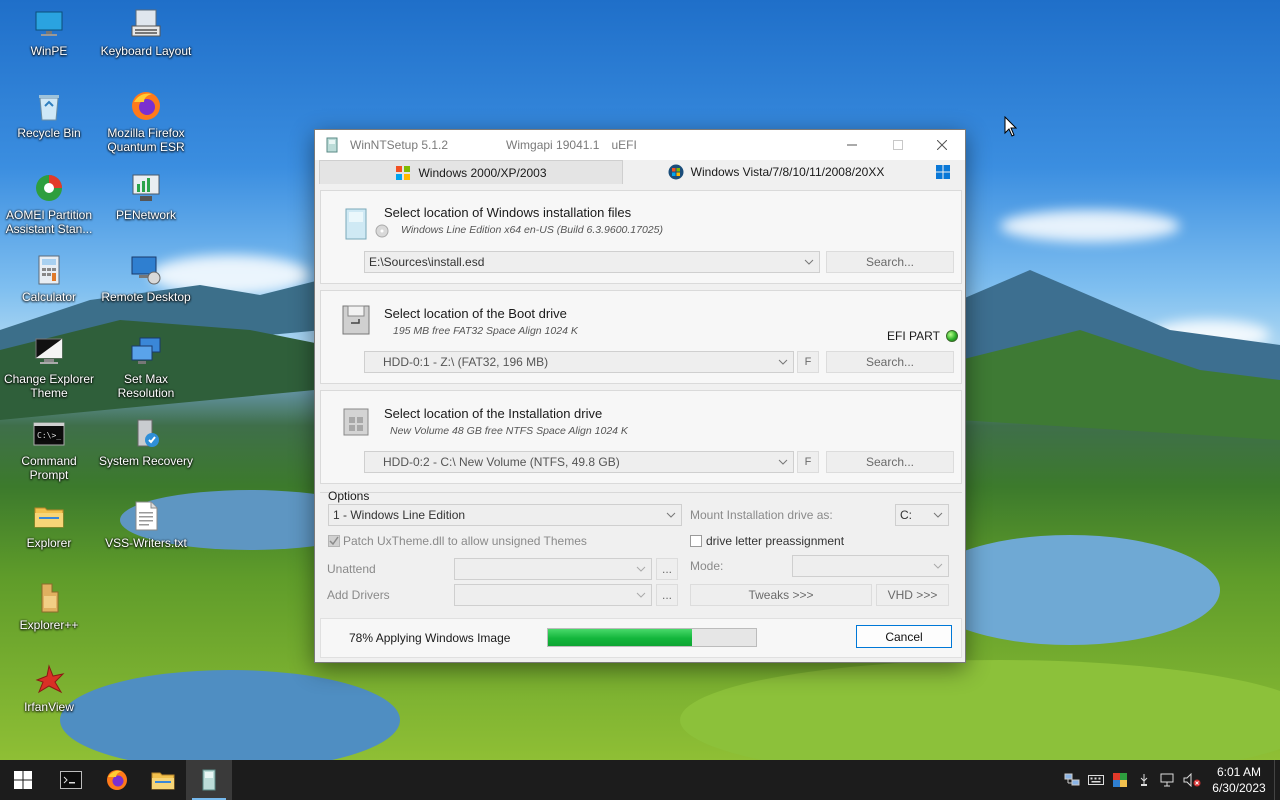  I want to click on desktop-icon-keyboard-layout: Keyboard Layout, so click(146, 33).